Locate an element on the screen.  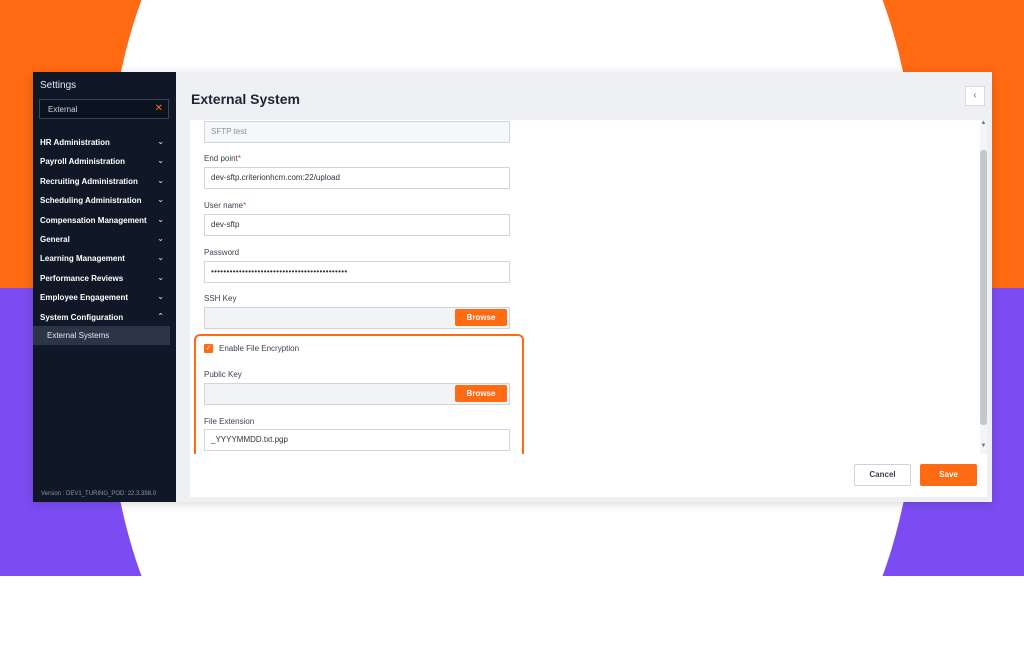
username-label: User name* is located at coordinates (225, 205).